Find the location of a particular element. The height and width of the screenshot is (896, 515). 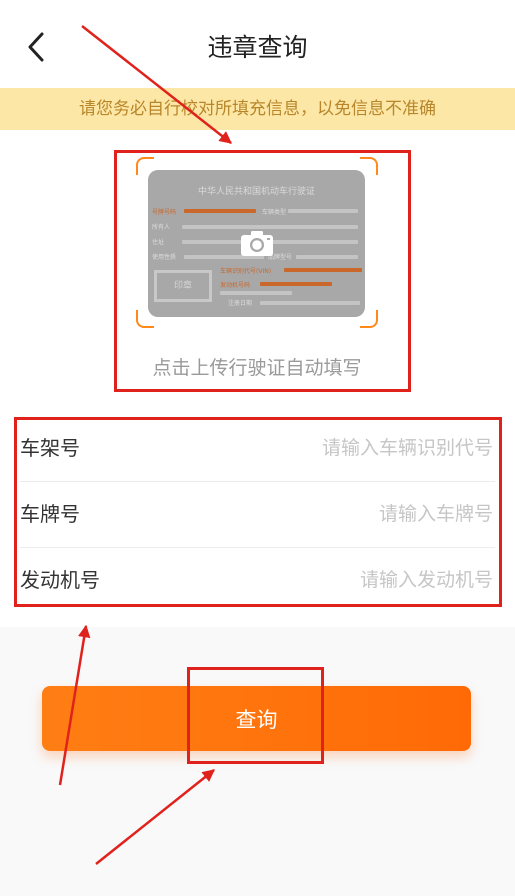

vin-label: 车架号 is located at coordinates (50, 448).